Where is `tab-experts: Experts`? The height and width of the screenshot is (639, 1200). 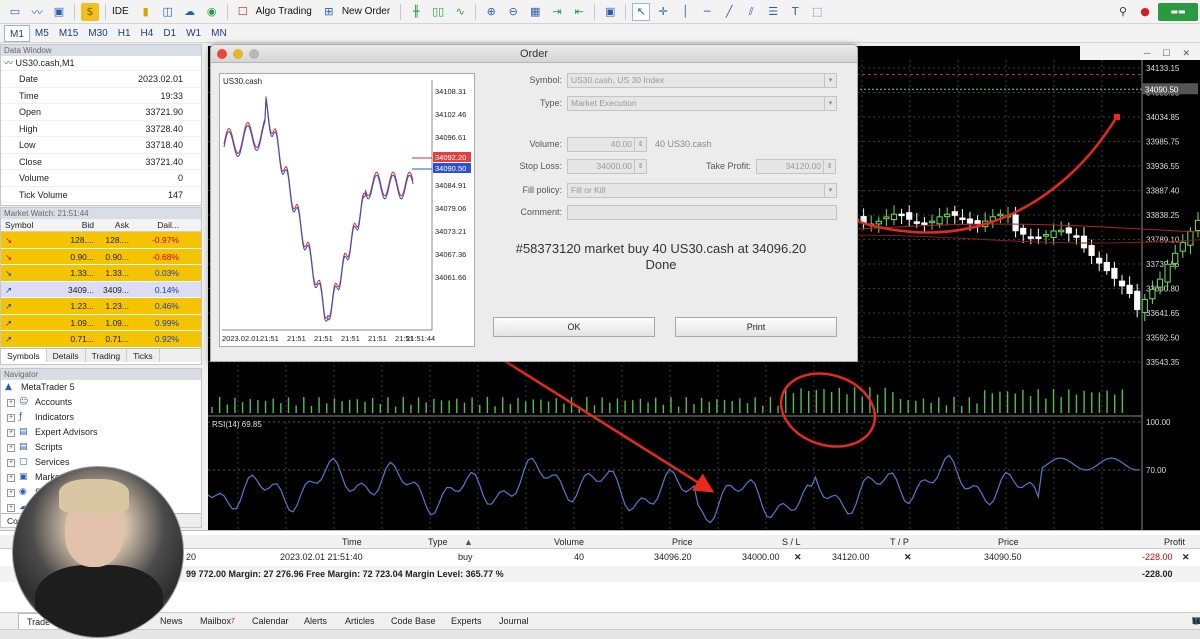
tab-experts: Experts is located at coordinates (466, 621).